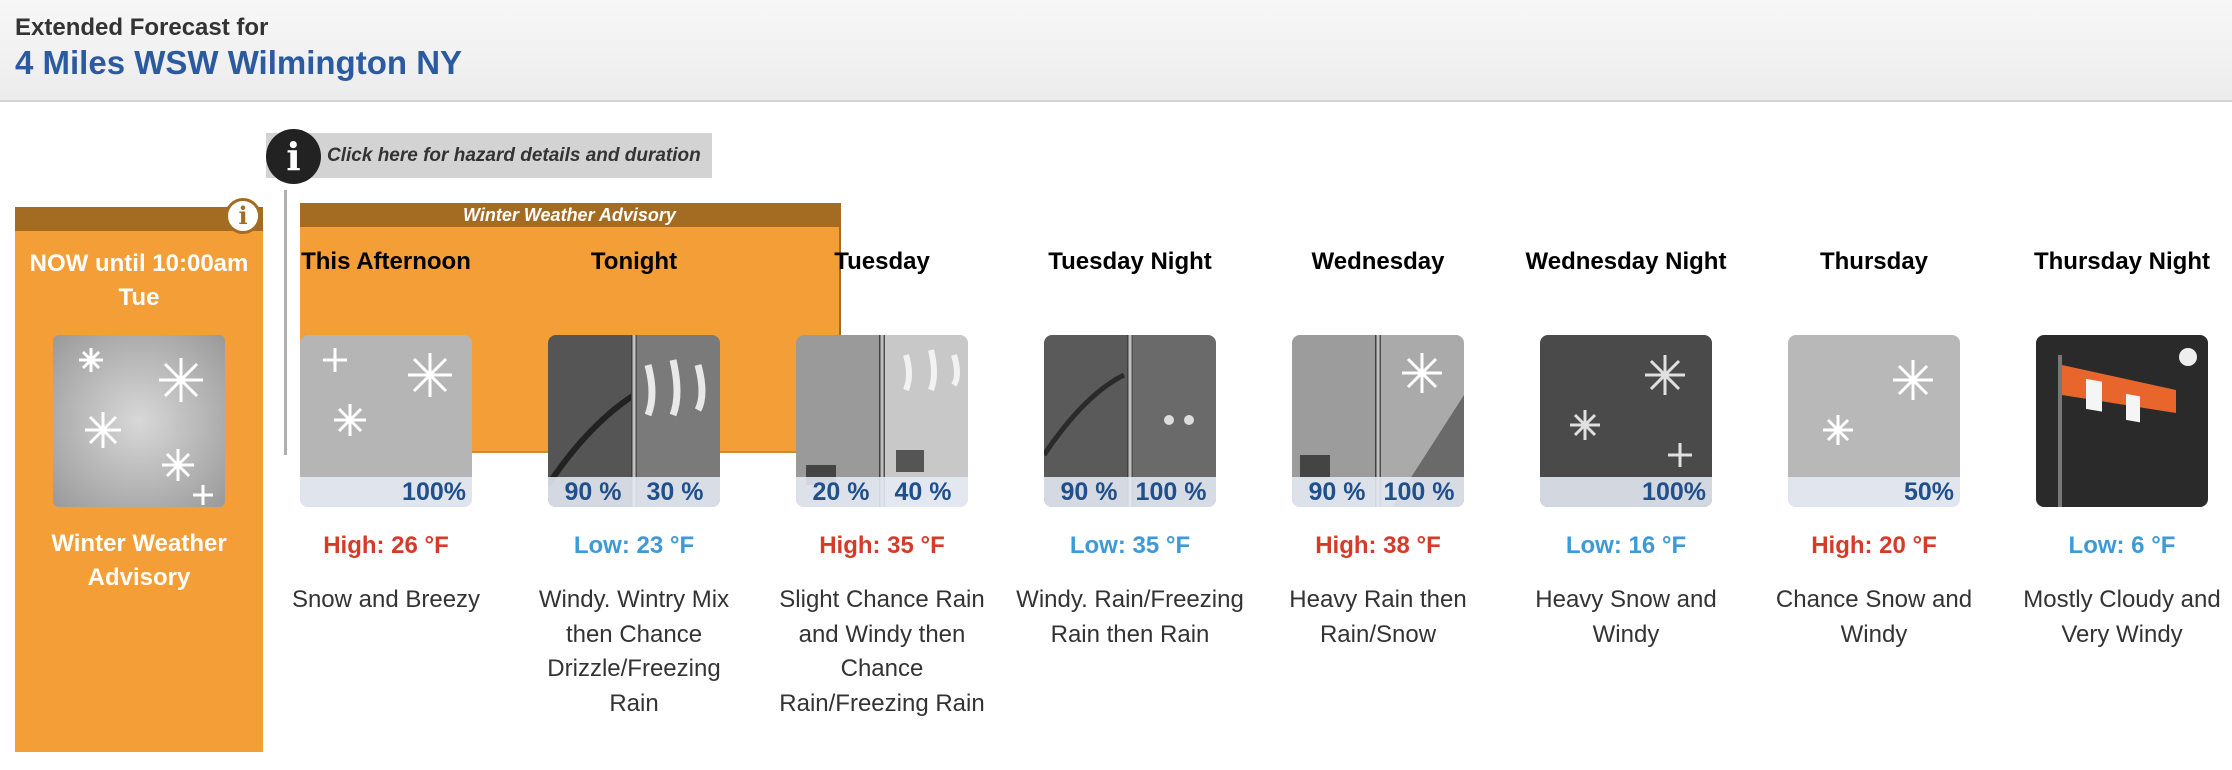  I want to click on temperature: High: 20 °F, so click(1874, 545).